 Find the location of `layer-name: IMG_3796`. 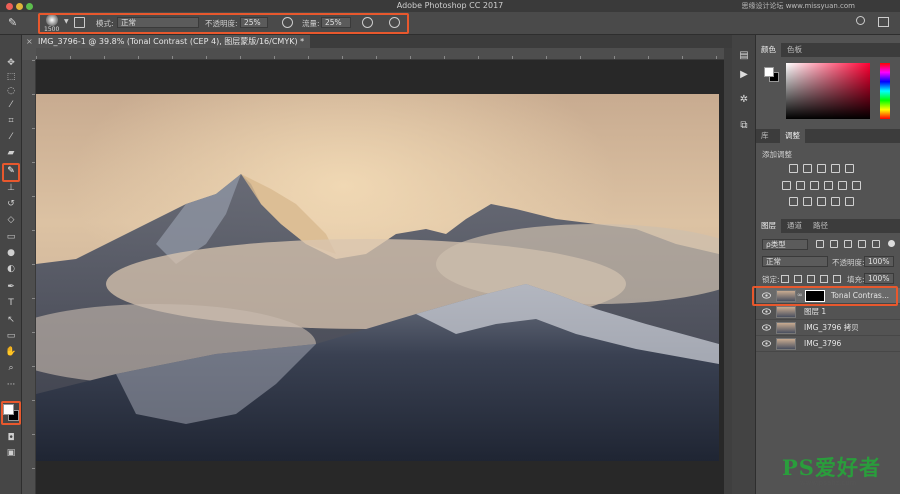

layer-name: IMG_3796 is located at coordinates (823, 343).